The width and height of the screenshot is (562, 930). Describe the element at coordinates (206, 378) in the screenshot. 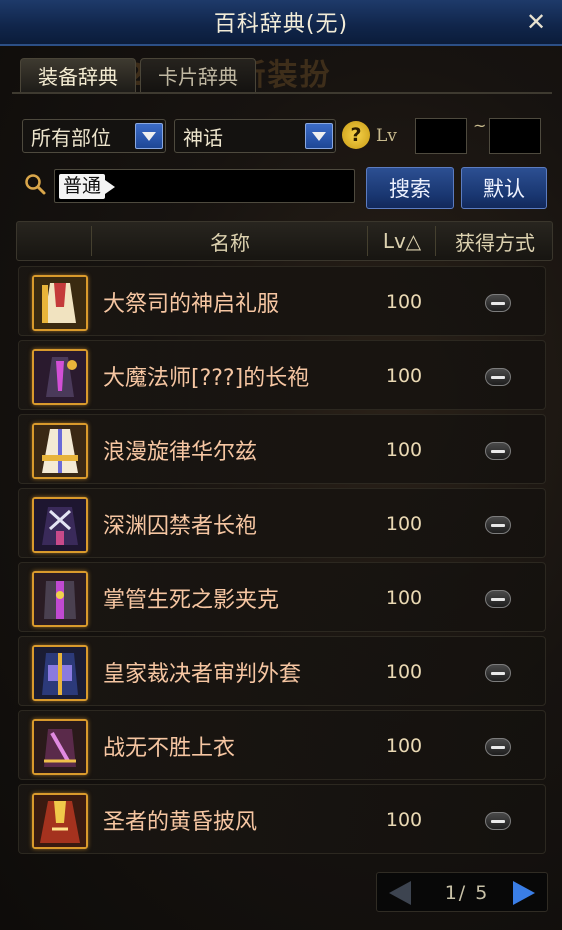

I see `item-name: 大魔法师[???]的长袍` at that location.